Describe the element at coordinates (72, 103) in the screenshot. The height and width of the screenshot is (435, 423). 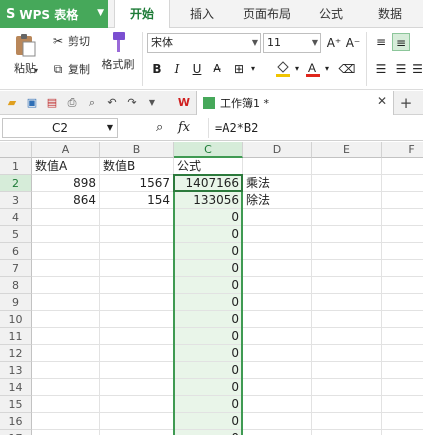
I see `print-icon: ⎙` at that location.